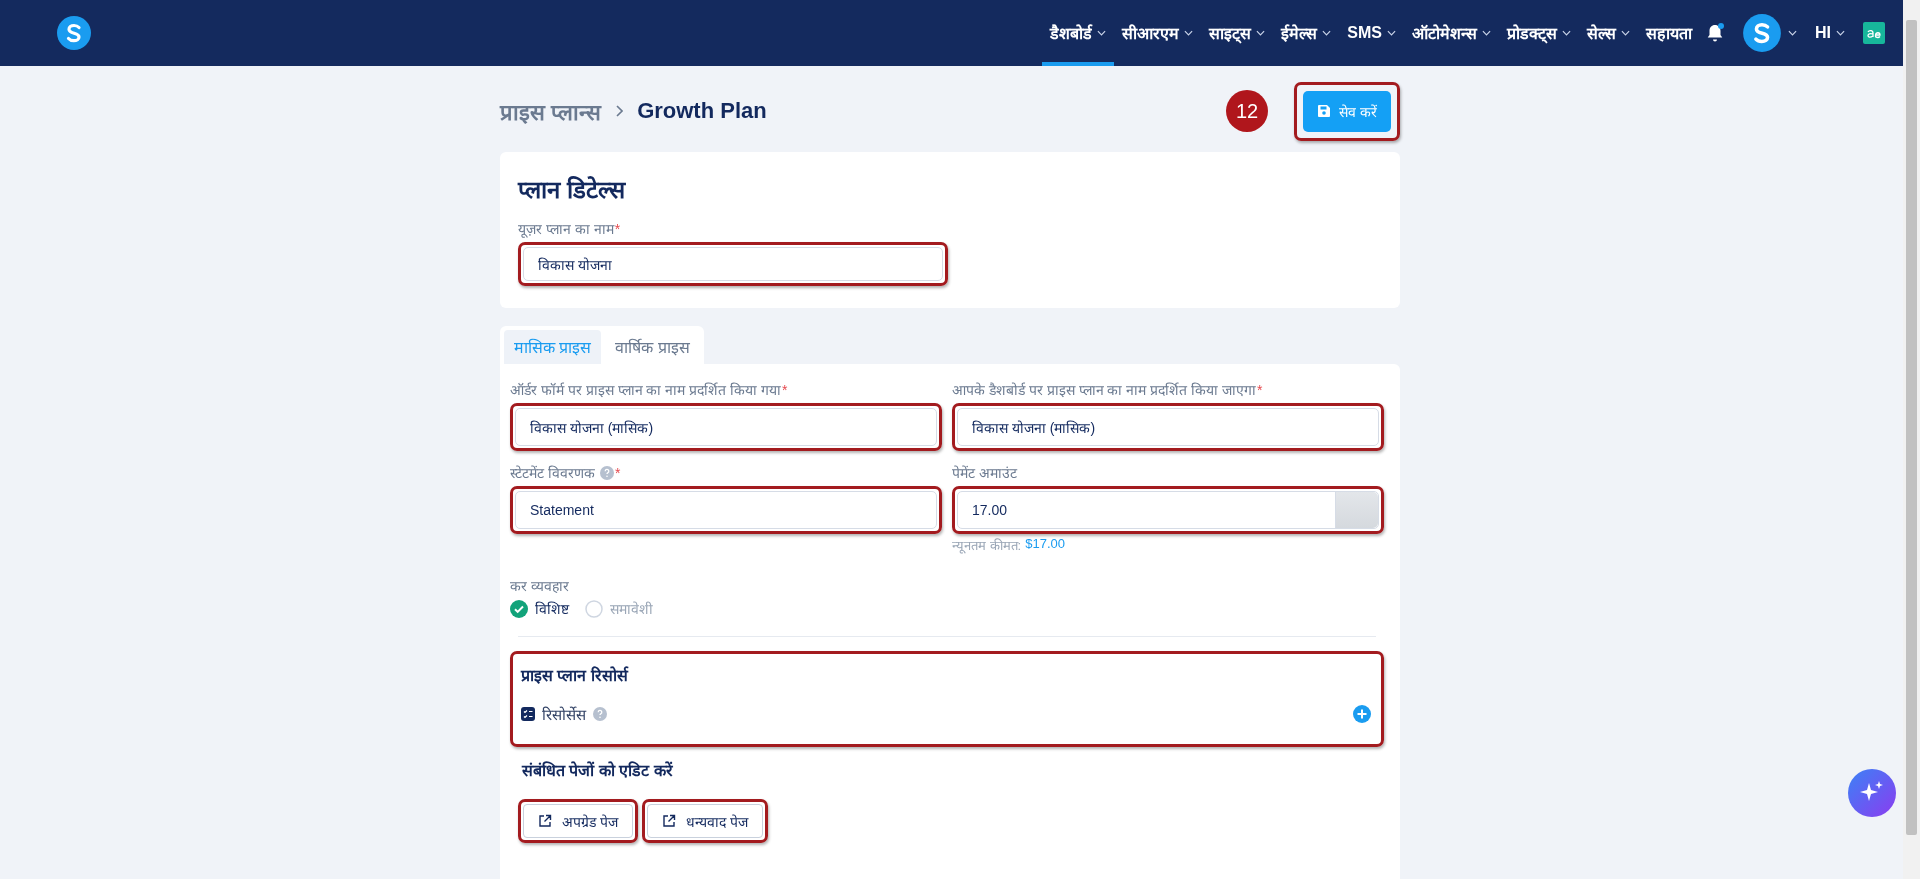 This screenshot has height=879, width=1920. Describe the element at coordinates (1306, 33) in the screenshot. I see `nav-menu-item: ईमेल्स` at that location.